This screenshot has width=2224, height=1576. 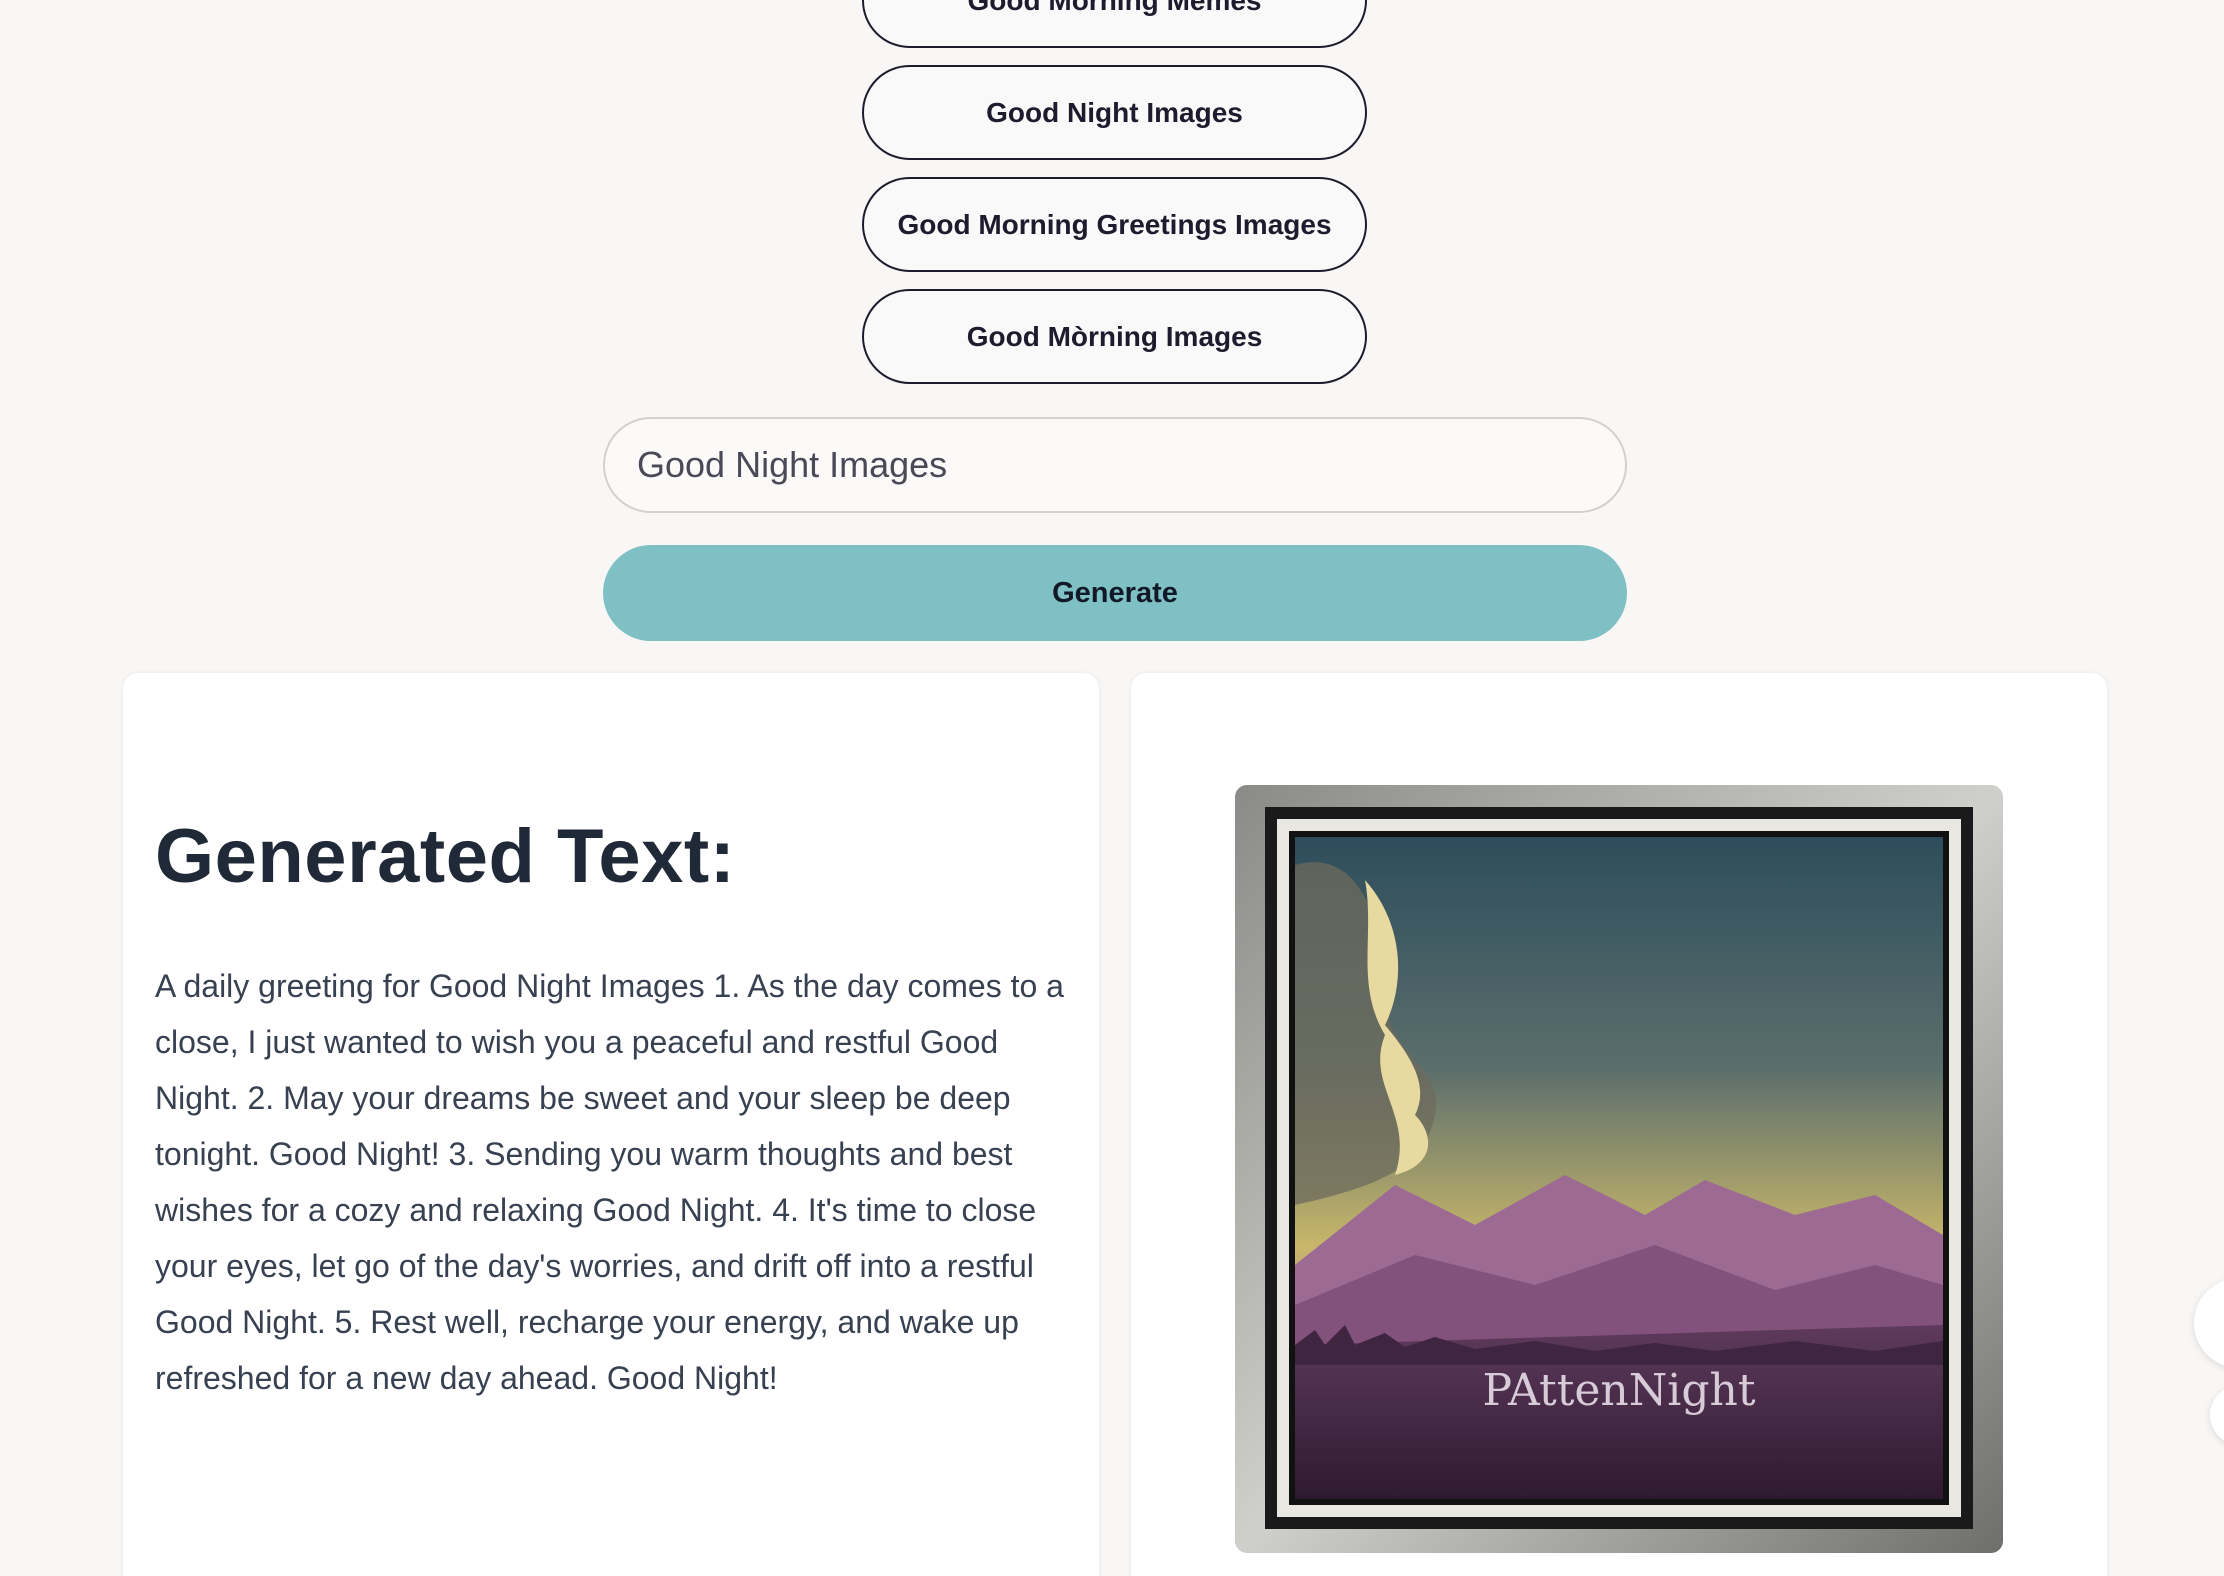 I want to click on image-caption: PAttenNight, so click(x=1618, y=1390).